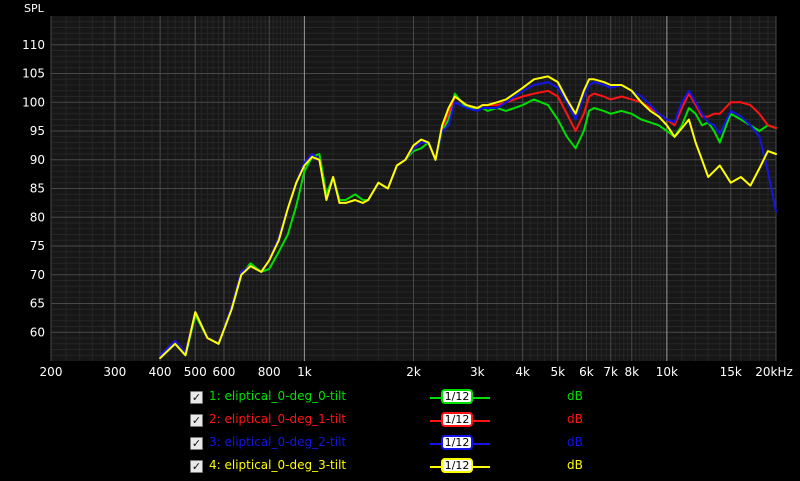 The height and width of the screenshot is (481, 800). What do you see at coordinates (37, 160) in the screenshot?
I see `y-tick-label: 90` at bounding box center [37, 160].